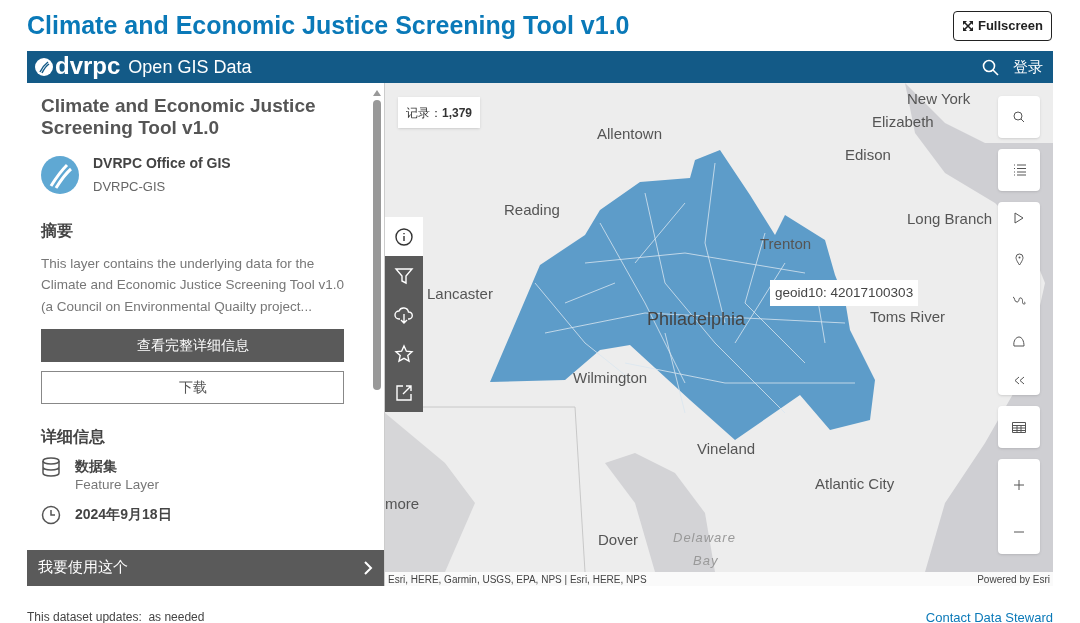  Describe the element at coordinates (404, 353) in the screenshot. I see `star-icon` at that location.